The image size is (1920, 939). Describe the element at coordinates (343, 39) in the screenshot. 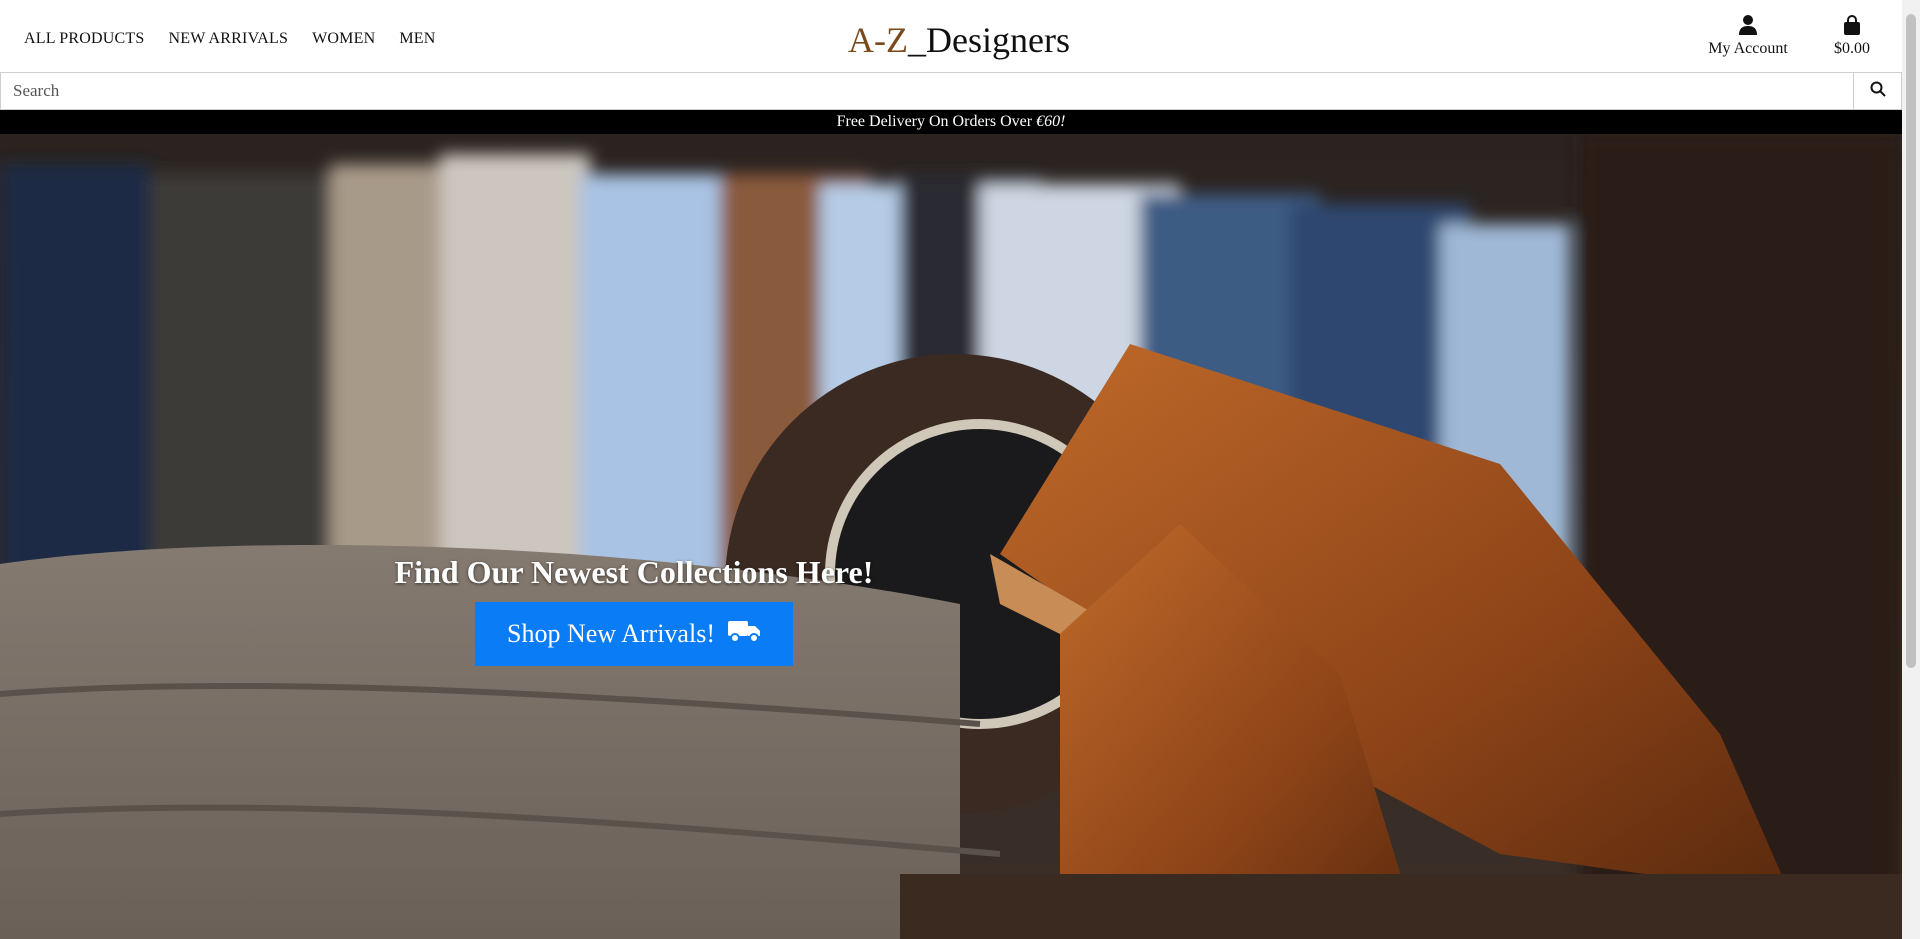

I see `nav-women: WOMEN` at that location.